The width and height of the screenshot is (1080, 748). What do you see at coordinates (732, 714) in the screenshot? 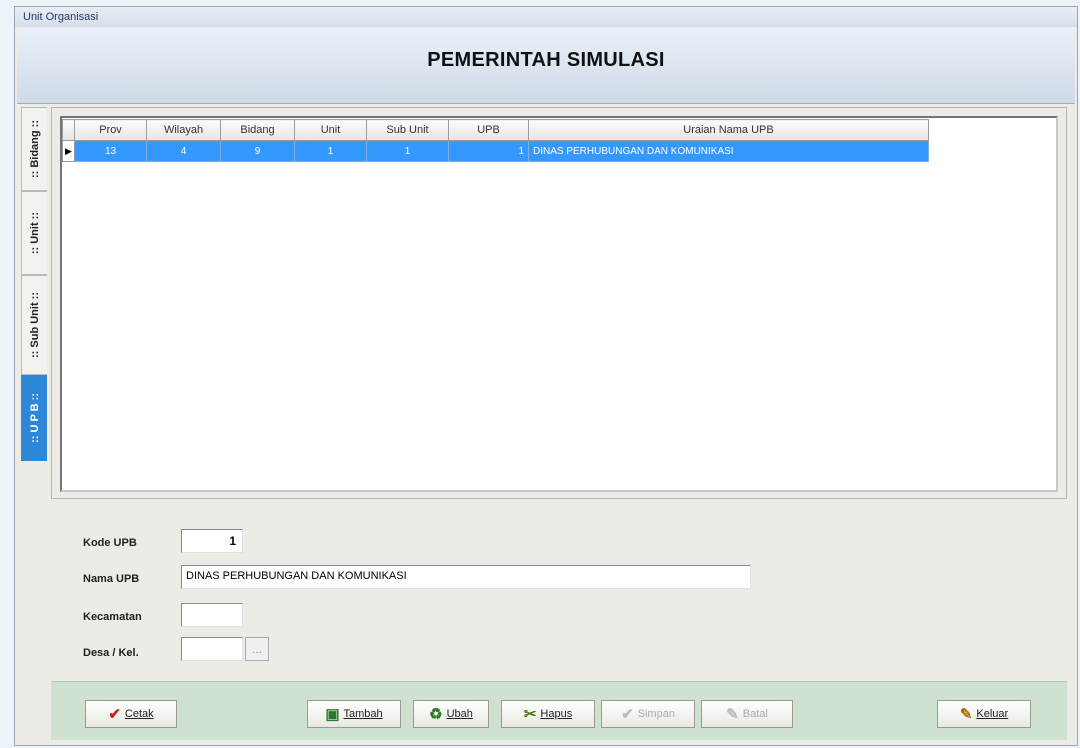
I see `cancel-icon: ✎` at bounding box center [732, 714].